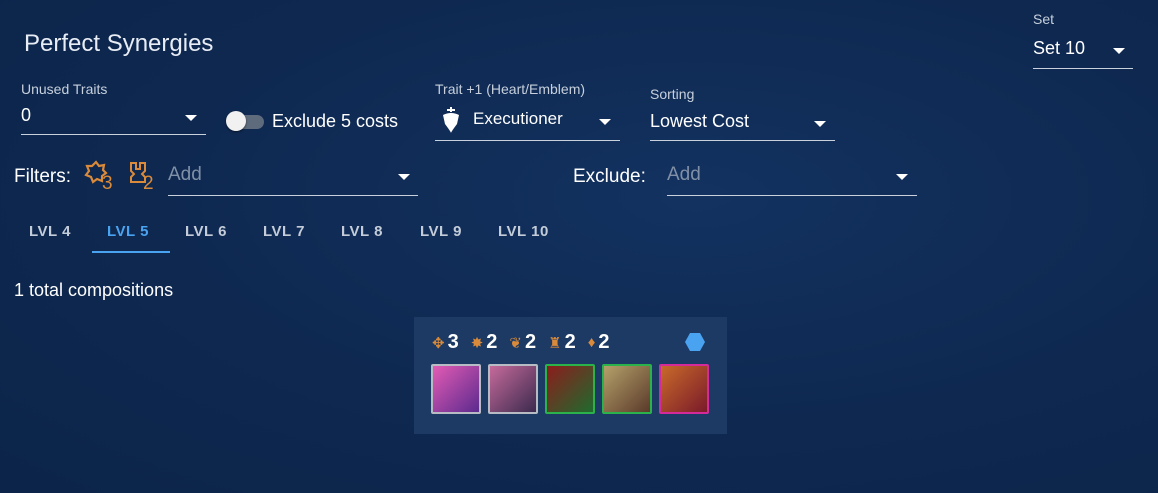 Image resolution: width=1158 pixels, height=493 pixels. I want to click on tab-lvl-5: LVL 5, so click(128, 231).